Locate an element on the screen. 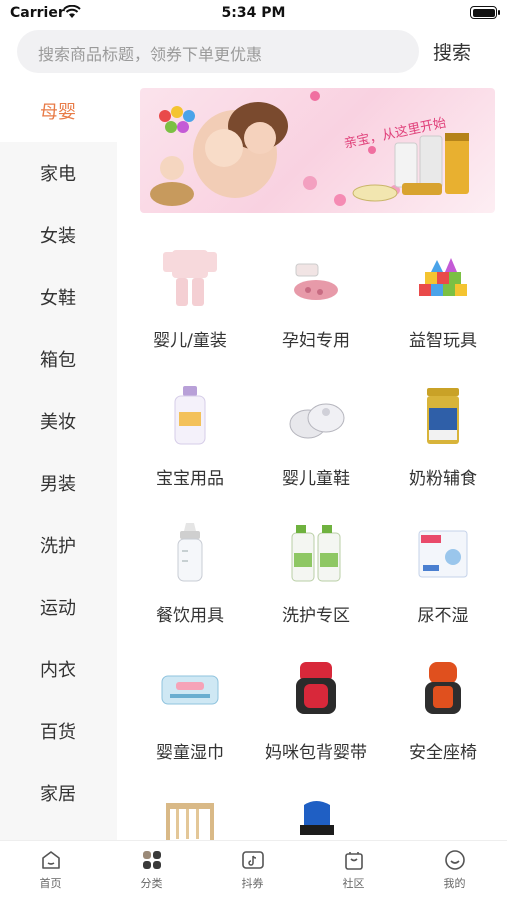  category-label: 奶粉辅食 is located at coordinates (443, 479).